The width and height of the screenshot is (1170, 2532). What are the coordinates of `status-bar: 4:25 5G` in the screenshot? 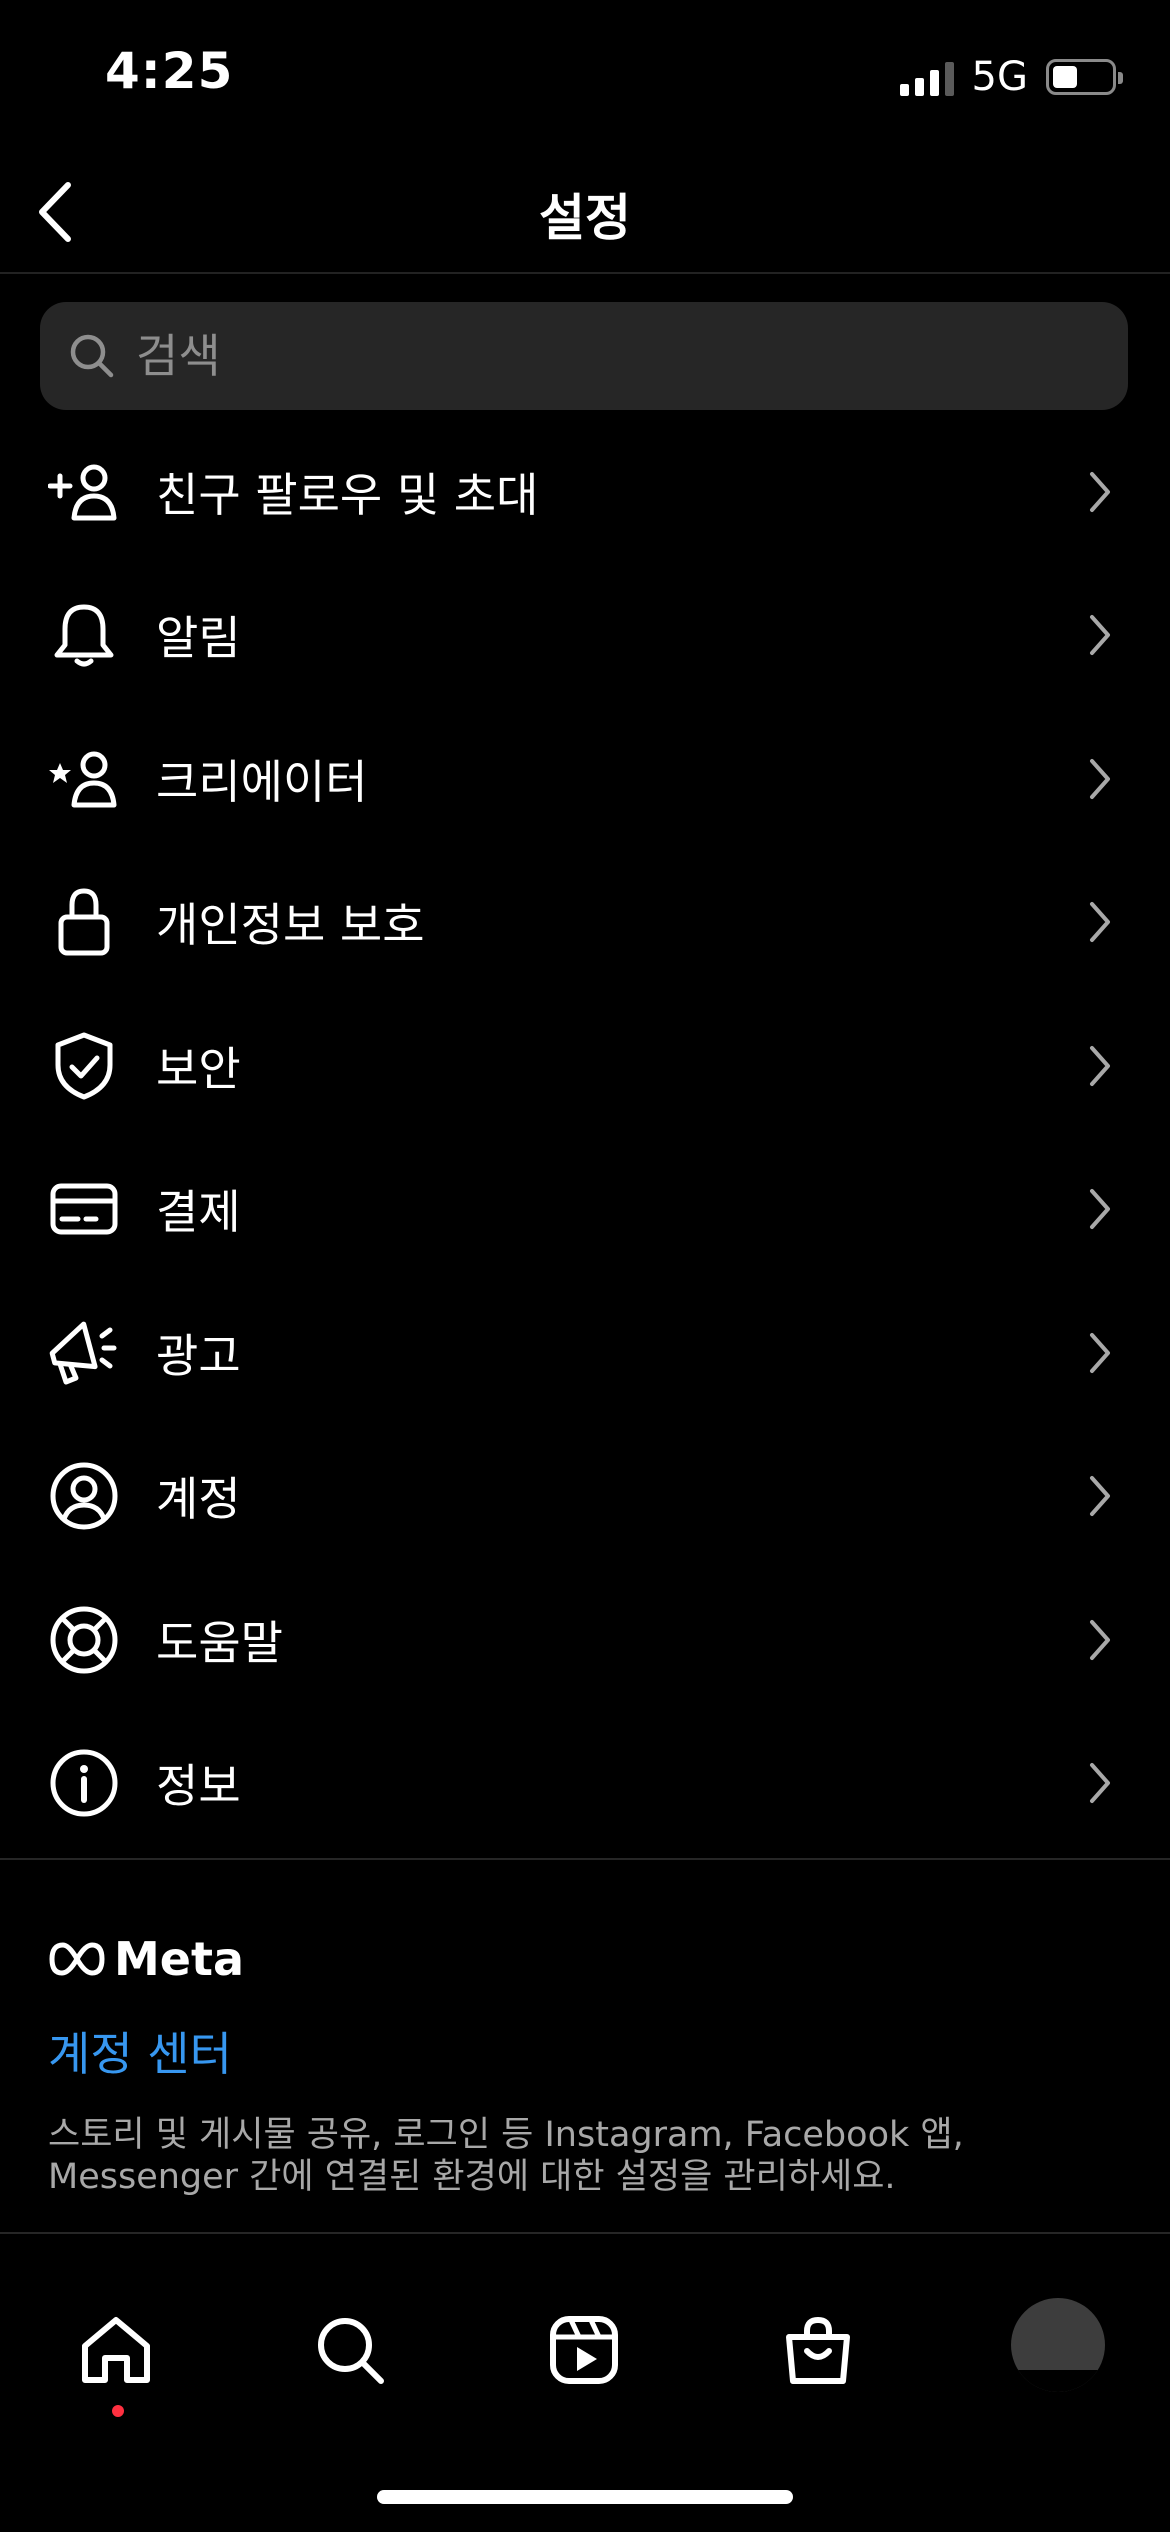 It's located at (585, 75).